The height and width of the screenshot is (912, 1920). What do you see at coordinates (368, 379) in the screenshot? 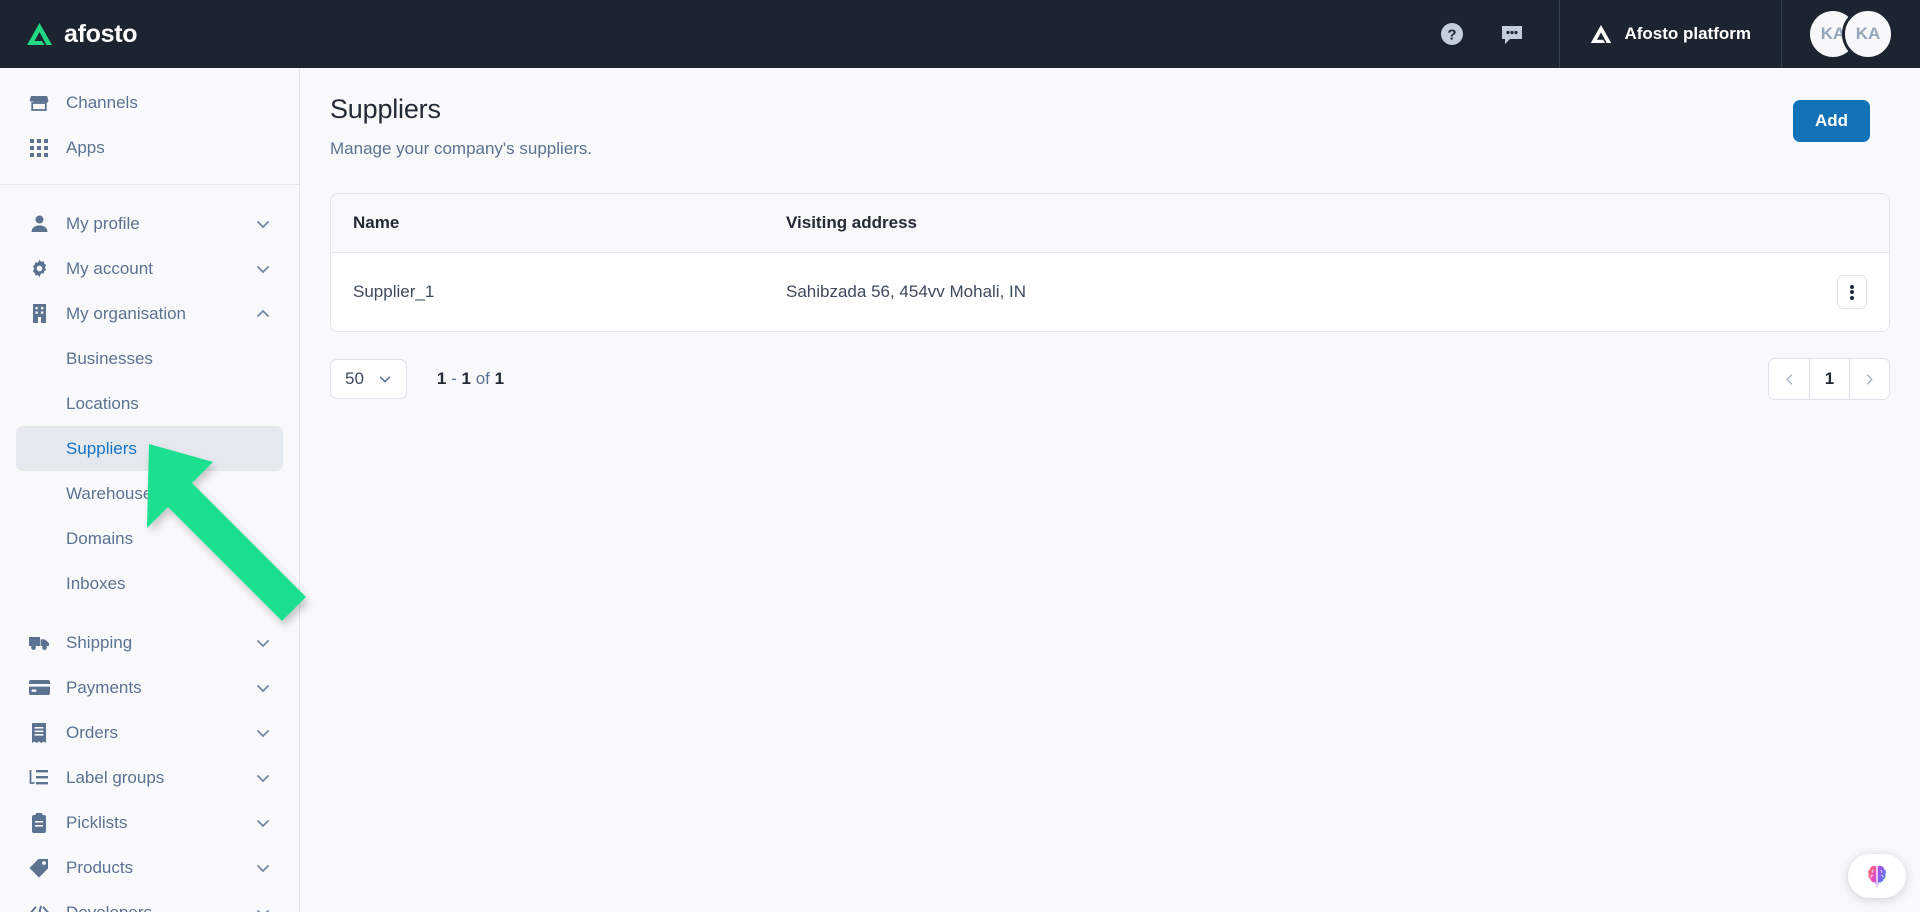
I see `page-size-select: 50` at bounding box center [368, 379].